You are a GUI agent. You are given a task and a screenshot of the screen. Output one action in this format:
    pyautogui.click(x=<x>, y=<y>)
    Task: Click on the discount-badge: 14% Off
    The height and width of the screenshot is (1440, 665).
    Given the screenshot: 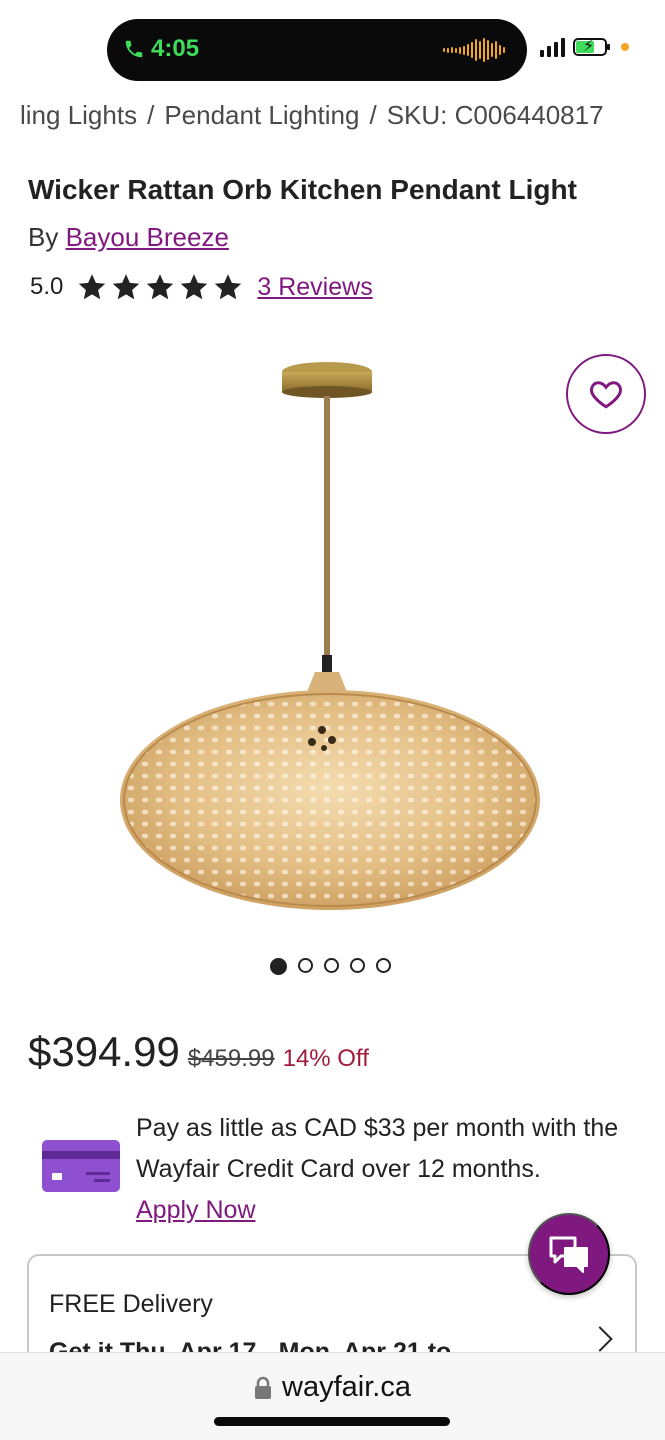 What is the action you would take?
    pyautogui.click(x=325, y=1058)
    